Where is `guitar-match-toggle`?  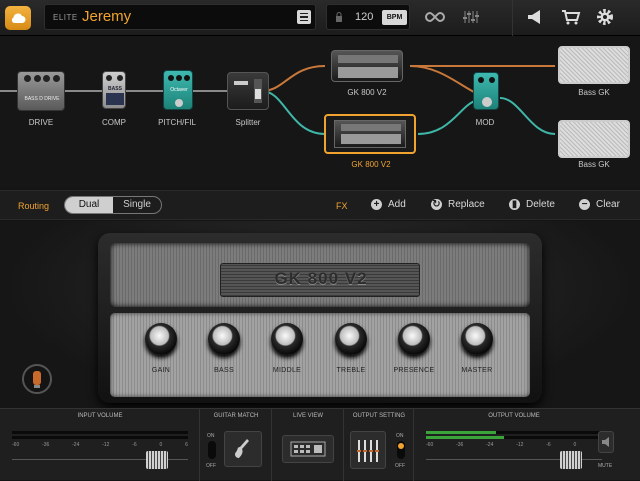
guitar-match-toggle is located at coordinates (212, 450).